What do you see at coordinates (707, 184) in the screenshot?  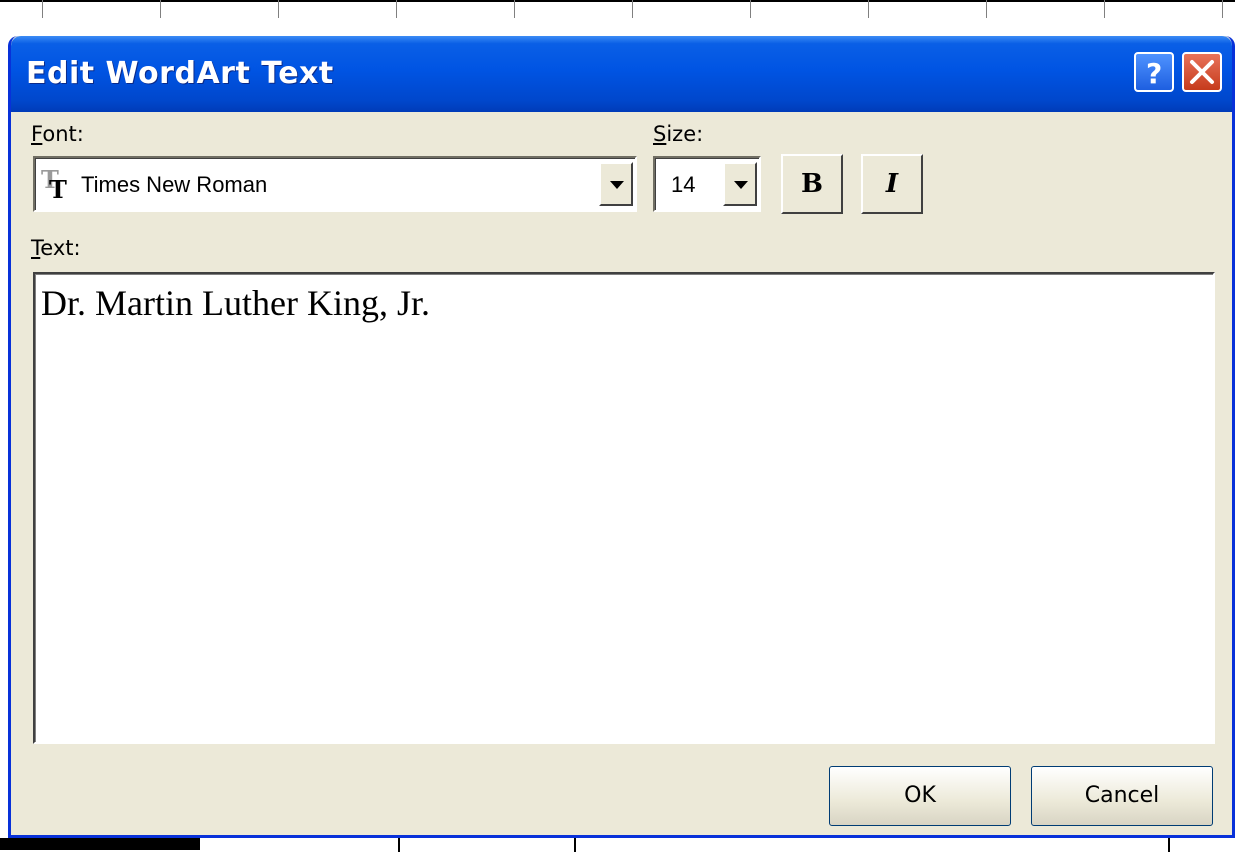 I see `size-select: 14` at bounding box center [707, 184].